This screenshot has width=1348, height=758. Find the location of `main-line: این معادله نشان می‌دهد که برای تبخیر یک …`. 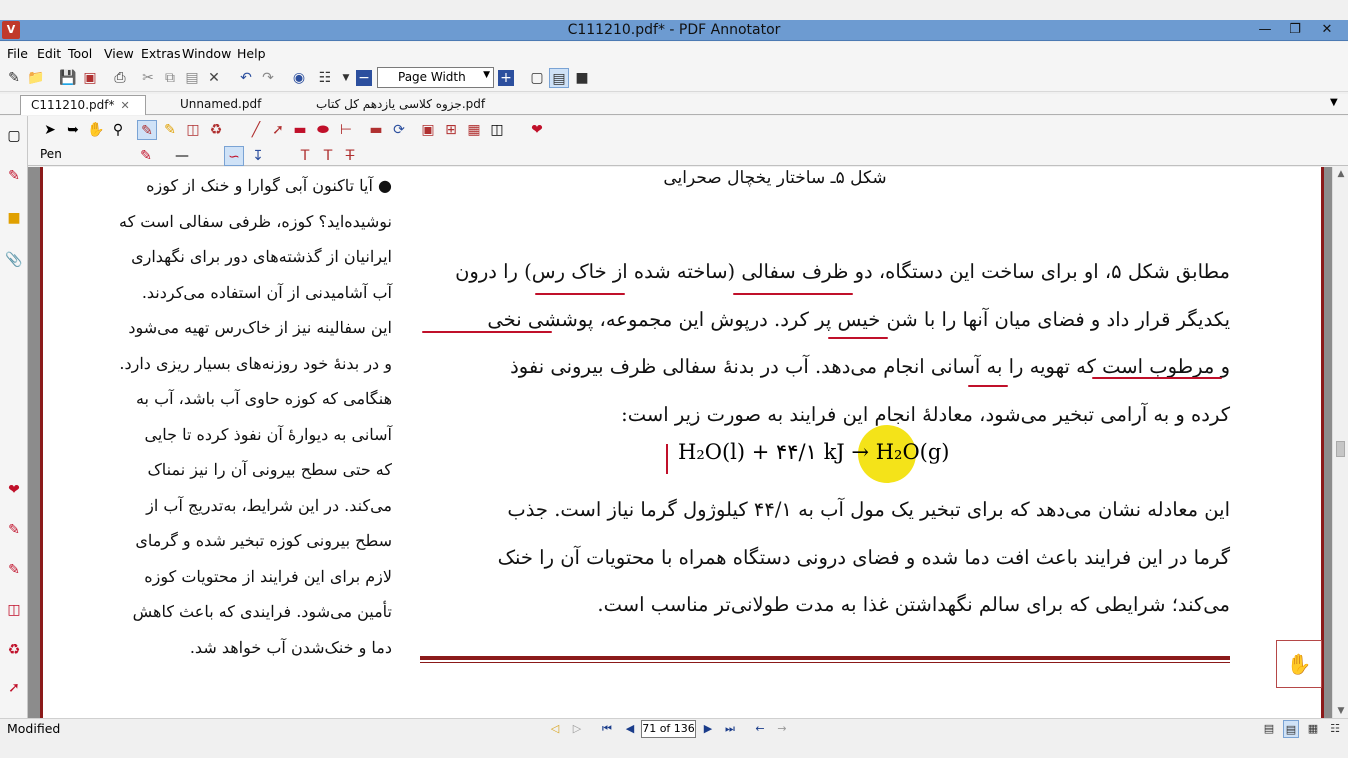

main-line: این معادله نشان می‌دهد که برای تبخیر یک … is located at coordinates (868, 509).